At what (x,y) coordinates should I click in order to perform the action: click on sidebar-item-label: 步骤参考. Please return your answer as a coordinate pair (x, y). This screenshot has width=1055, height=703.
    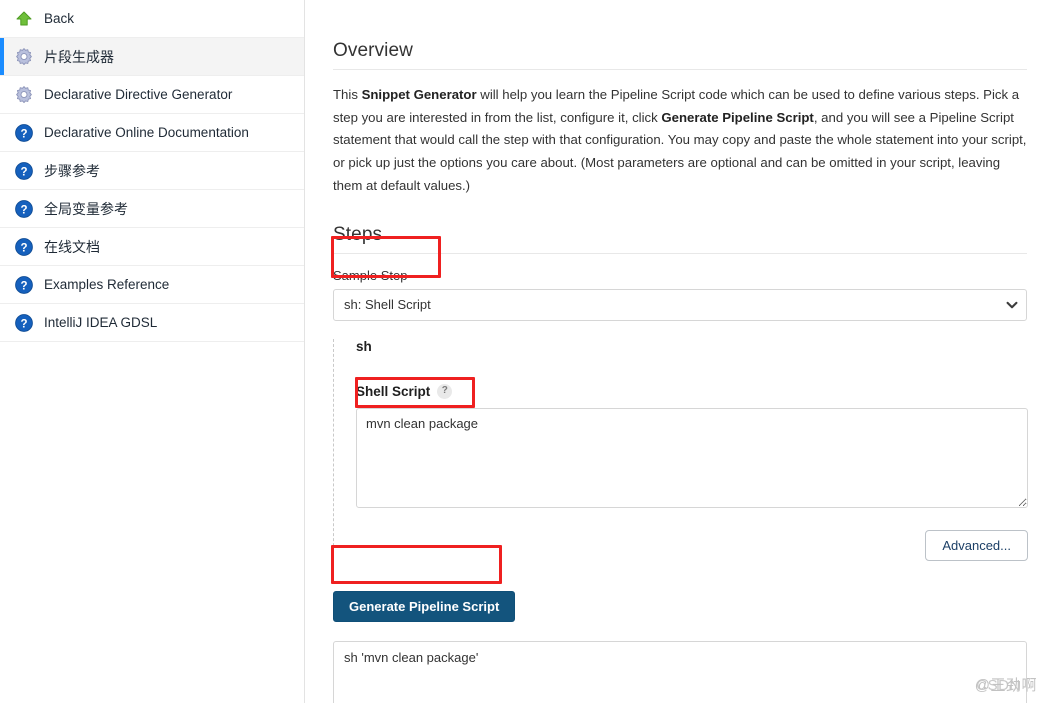
    Looking at the image, I should click on (72, 170).